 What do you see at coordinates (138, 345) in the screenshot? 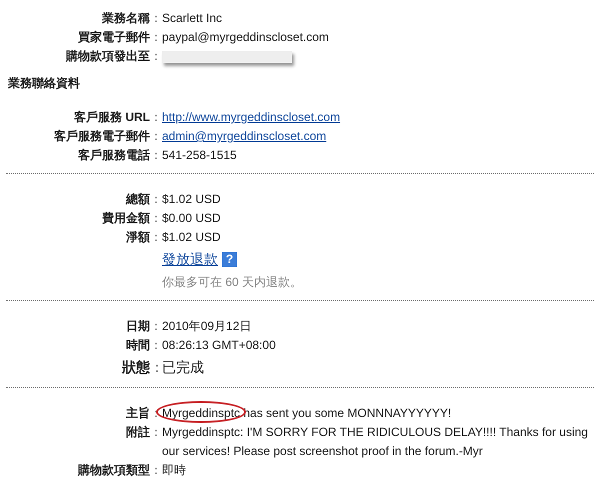
I see `field-label: 時間` at bounding box center [138, 345].